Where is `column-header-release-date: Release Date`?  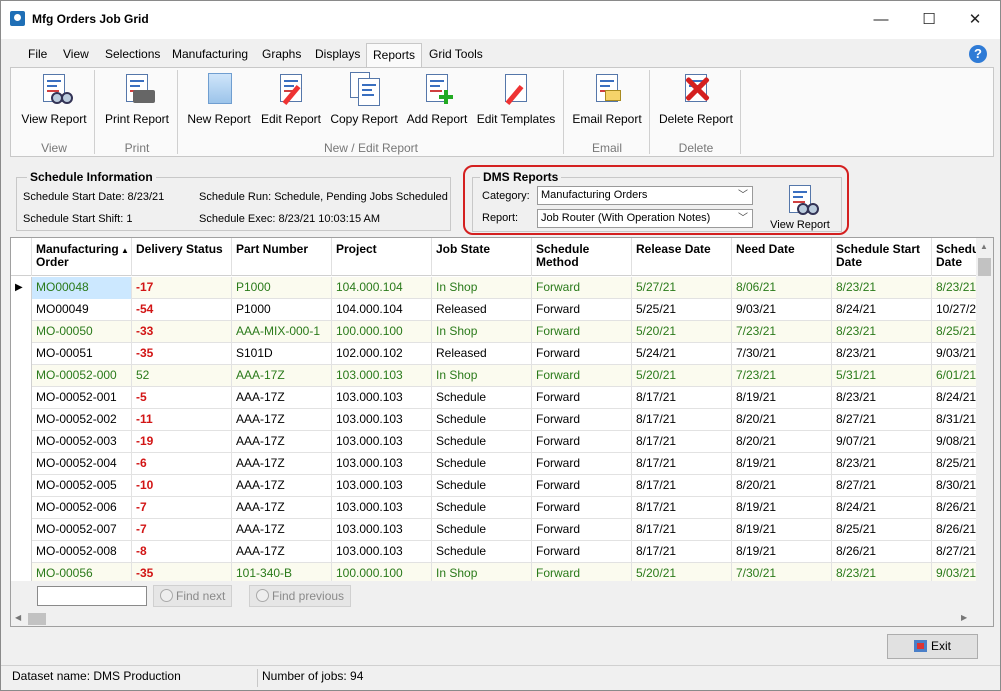 column-header-release-date: Release Date is located at coordinates (682, 257).